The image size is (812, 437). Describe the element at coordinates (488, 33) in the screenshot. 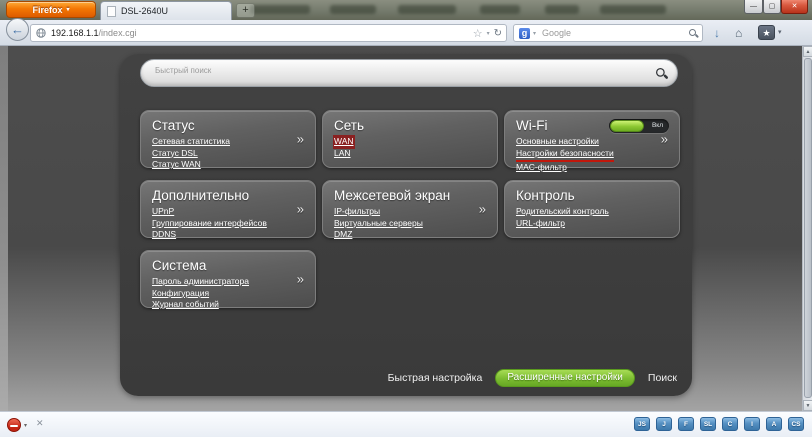

I see `url-dropdown-icon: ▾` at that location.